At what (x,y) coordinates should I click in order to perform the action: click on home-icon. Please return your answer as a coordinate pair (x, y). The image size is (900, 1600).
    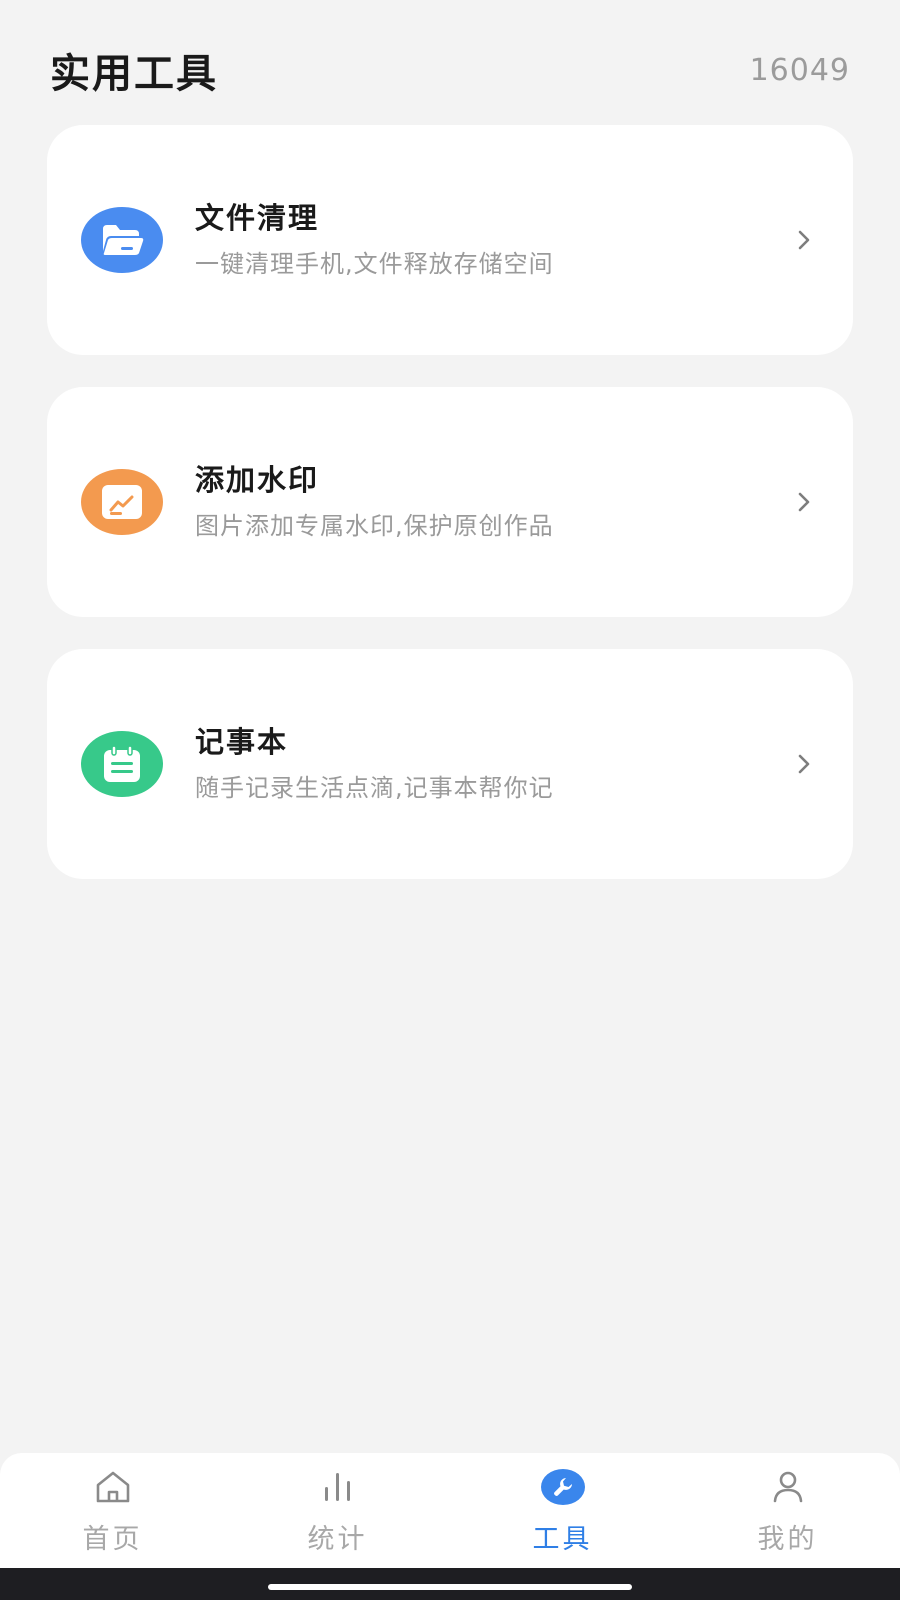
    Looking at the image, I should click on (113, 1487).